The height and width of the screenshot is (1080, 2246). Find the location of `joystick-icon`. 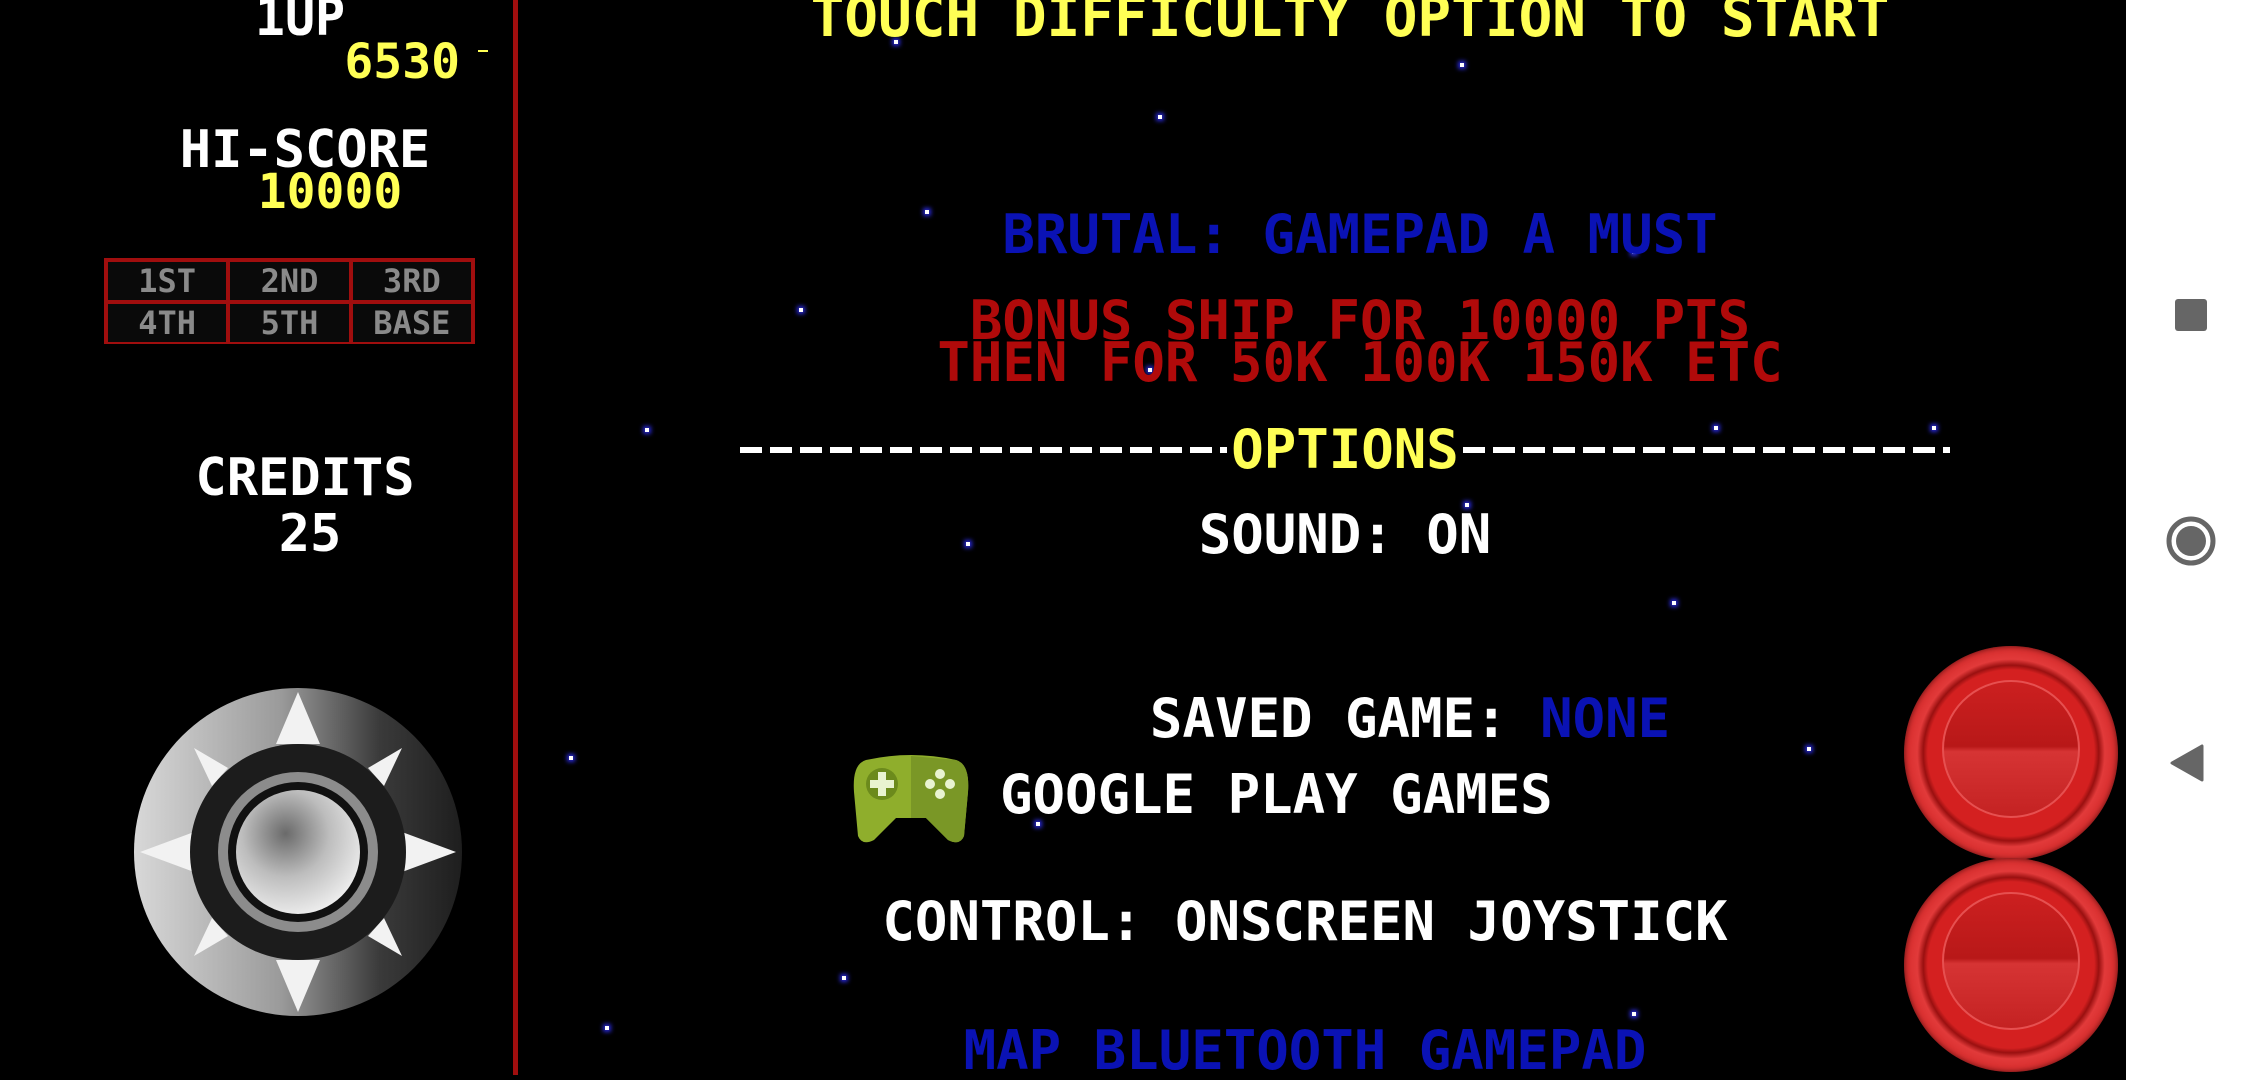

joystick-icon is located at coordinates (298, 852).